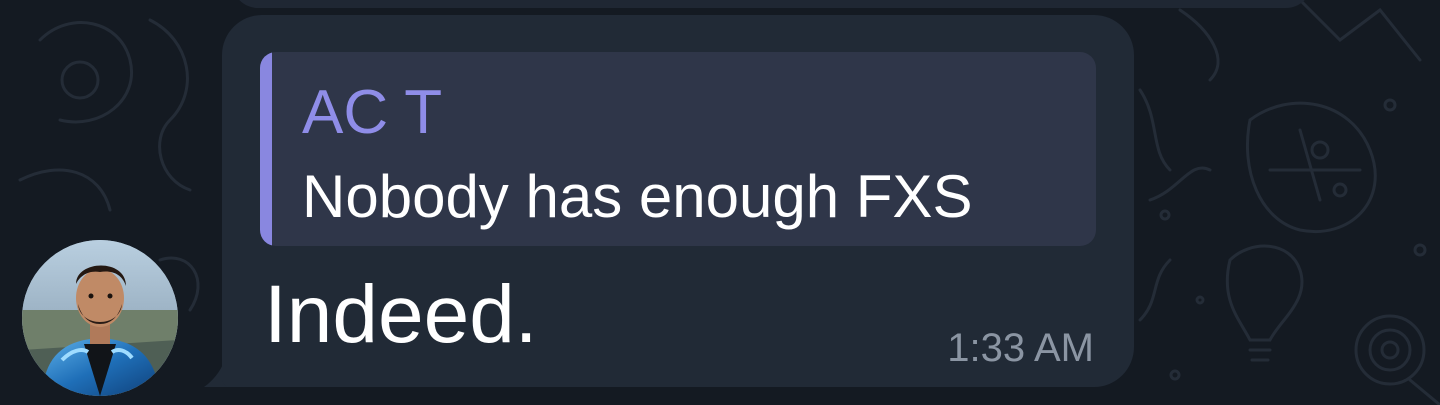  What do you see at coordinates (372, 112) in the screenshot?
I see `reply-author: AC T` at bounding box center [372, 112].